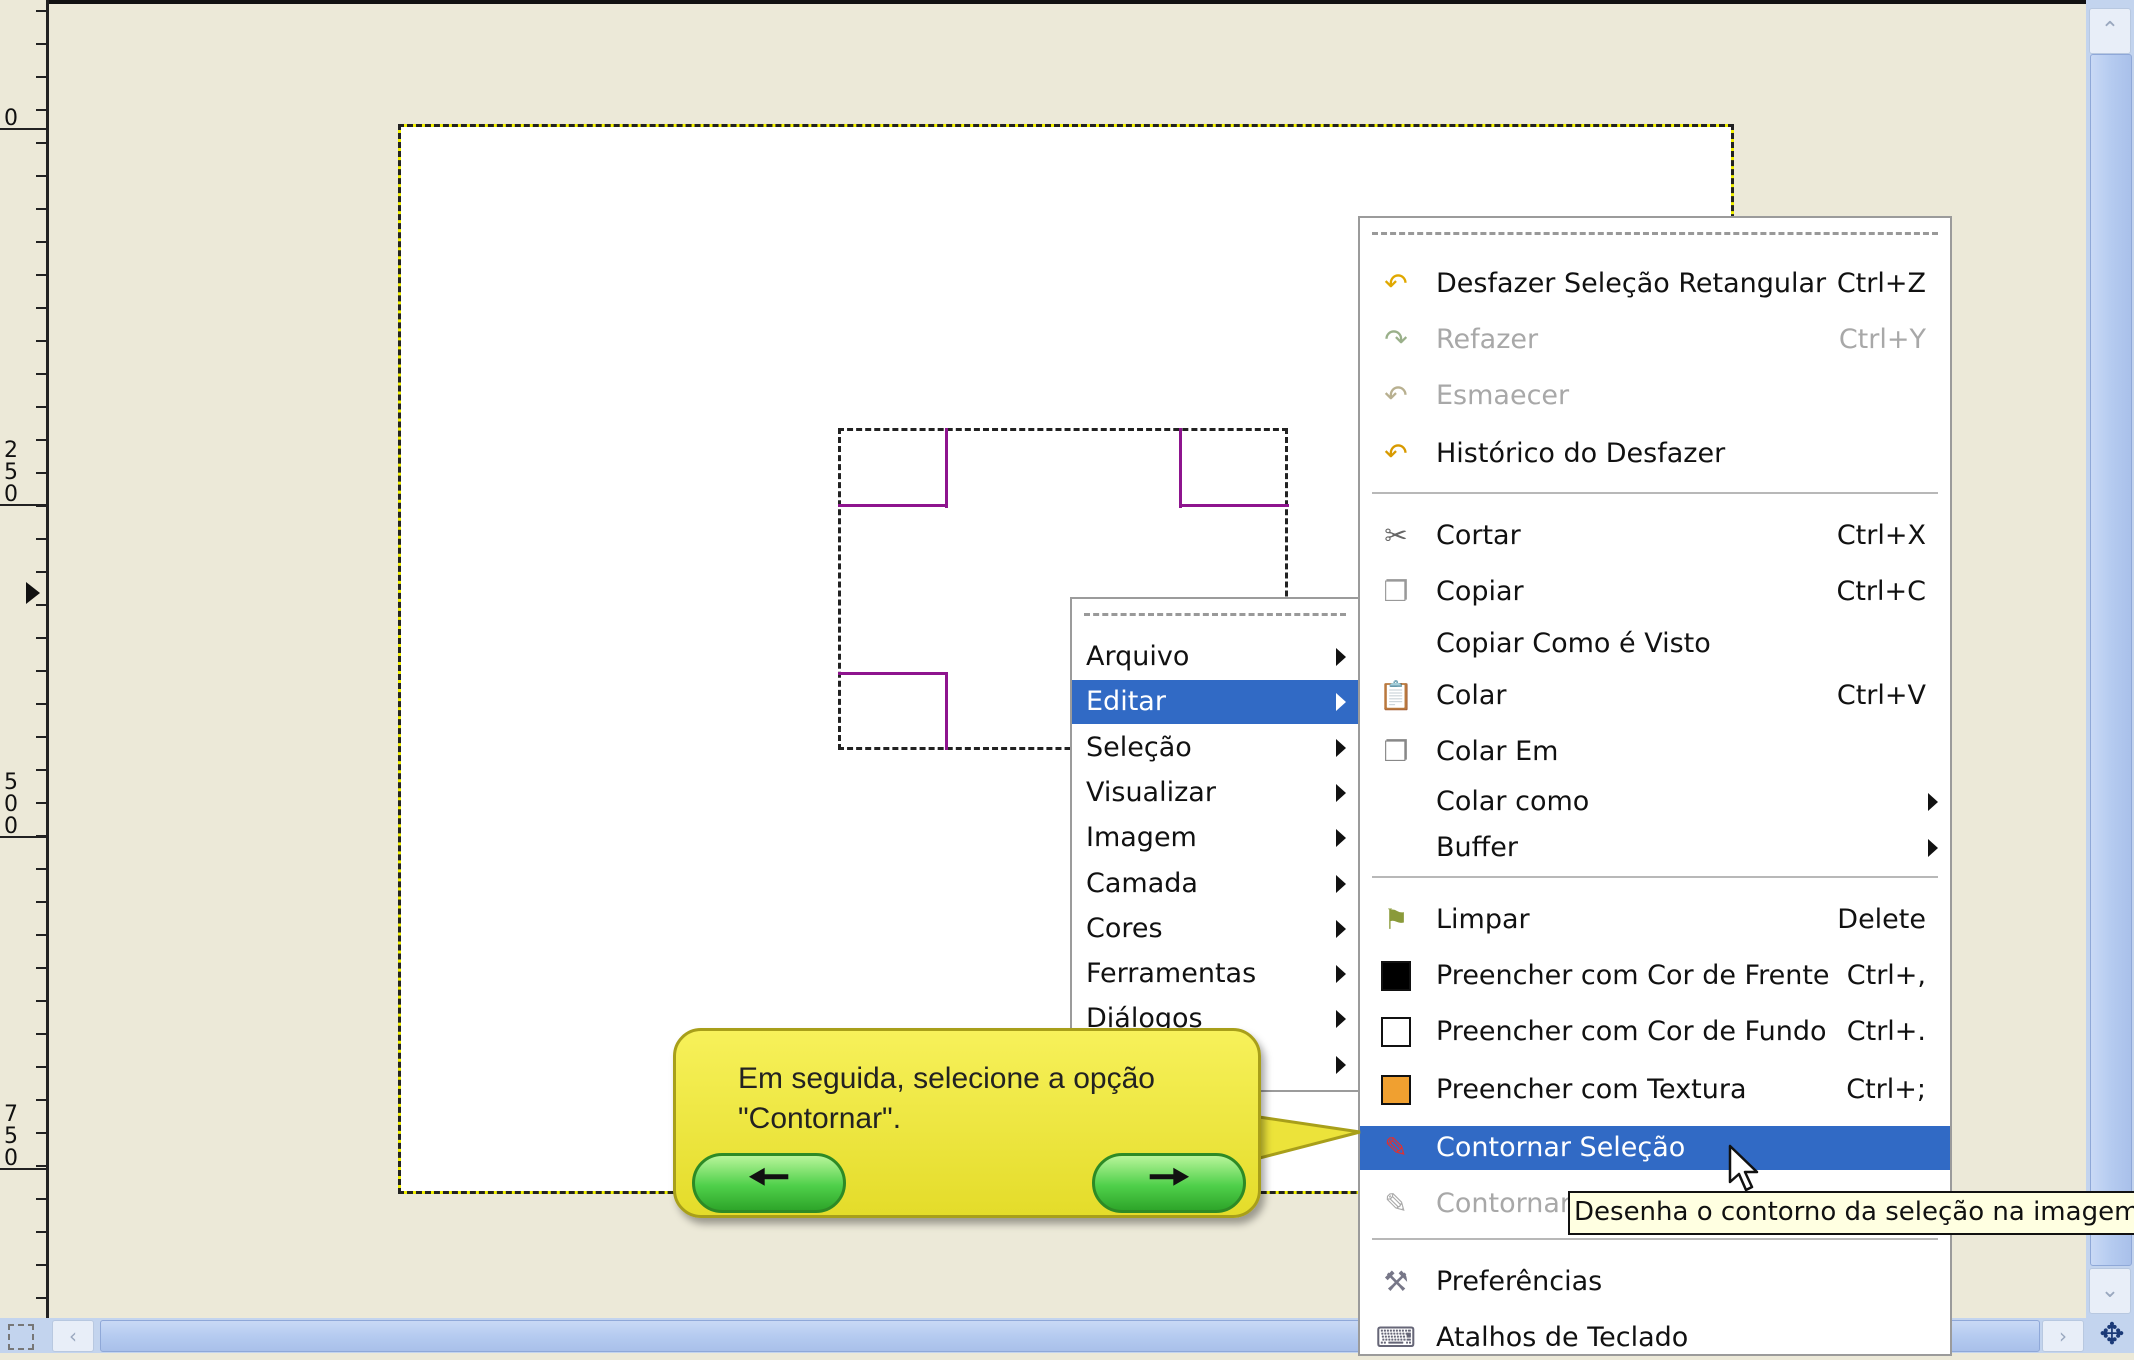  I want to click on edit-menu-item: ⚑ Limpar Delete, so click(1655, 920).